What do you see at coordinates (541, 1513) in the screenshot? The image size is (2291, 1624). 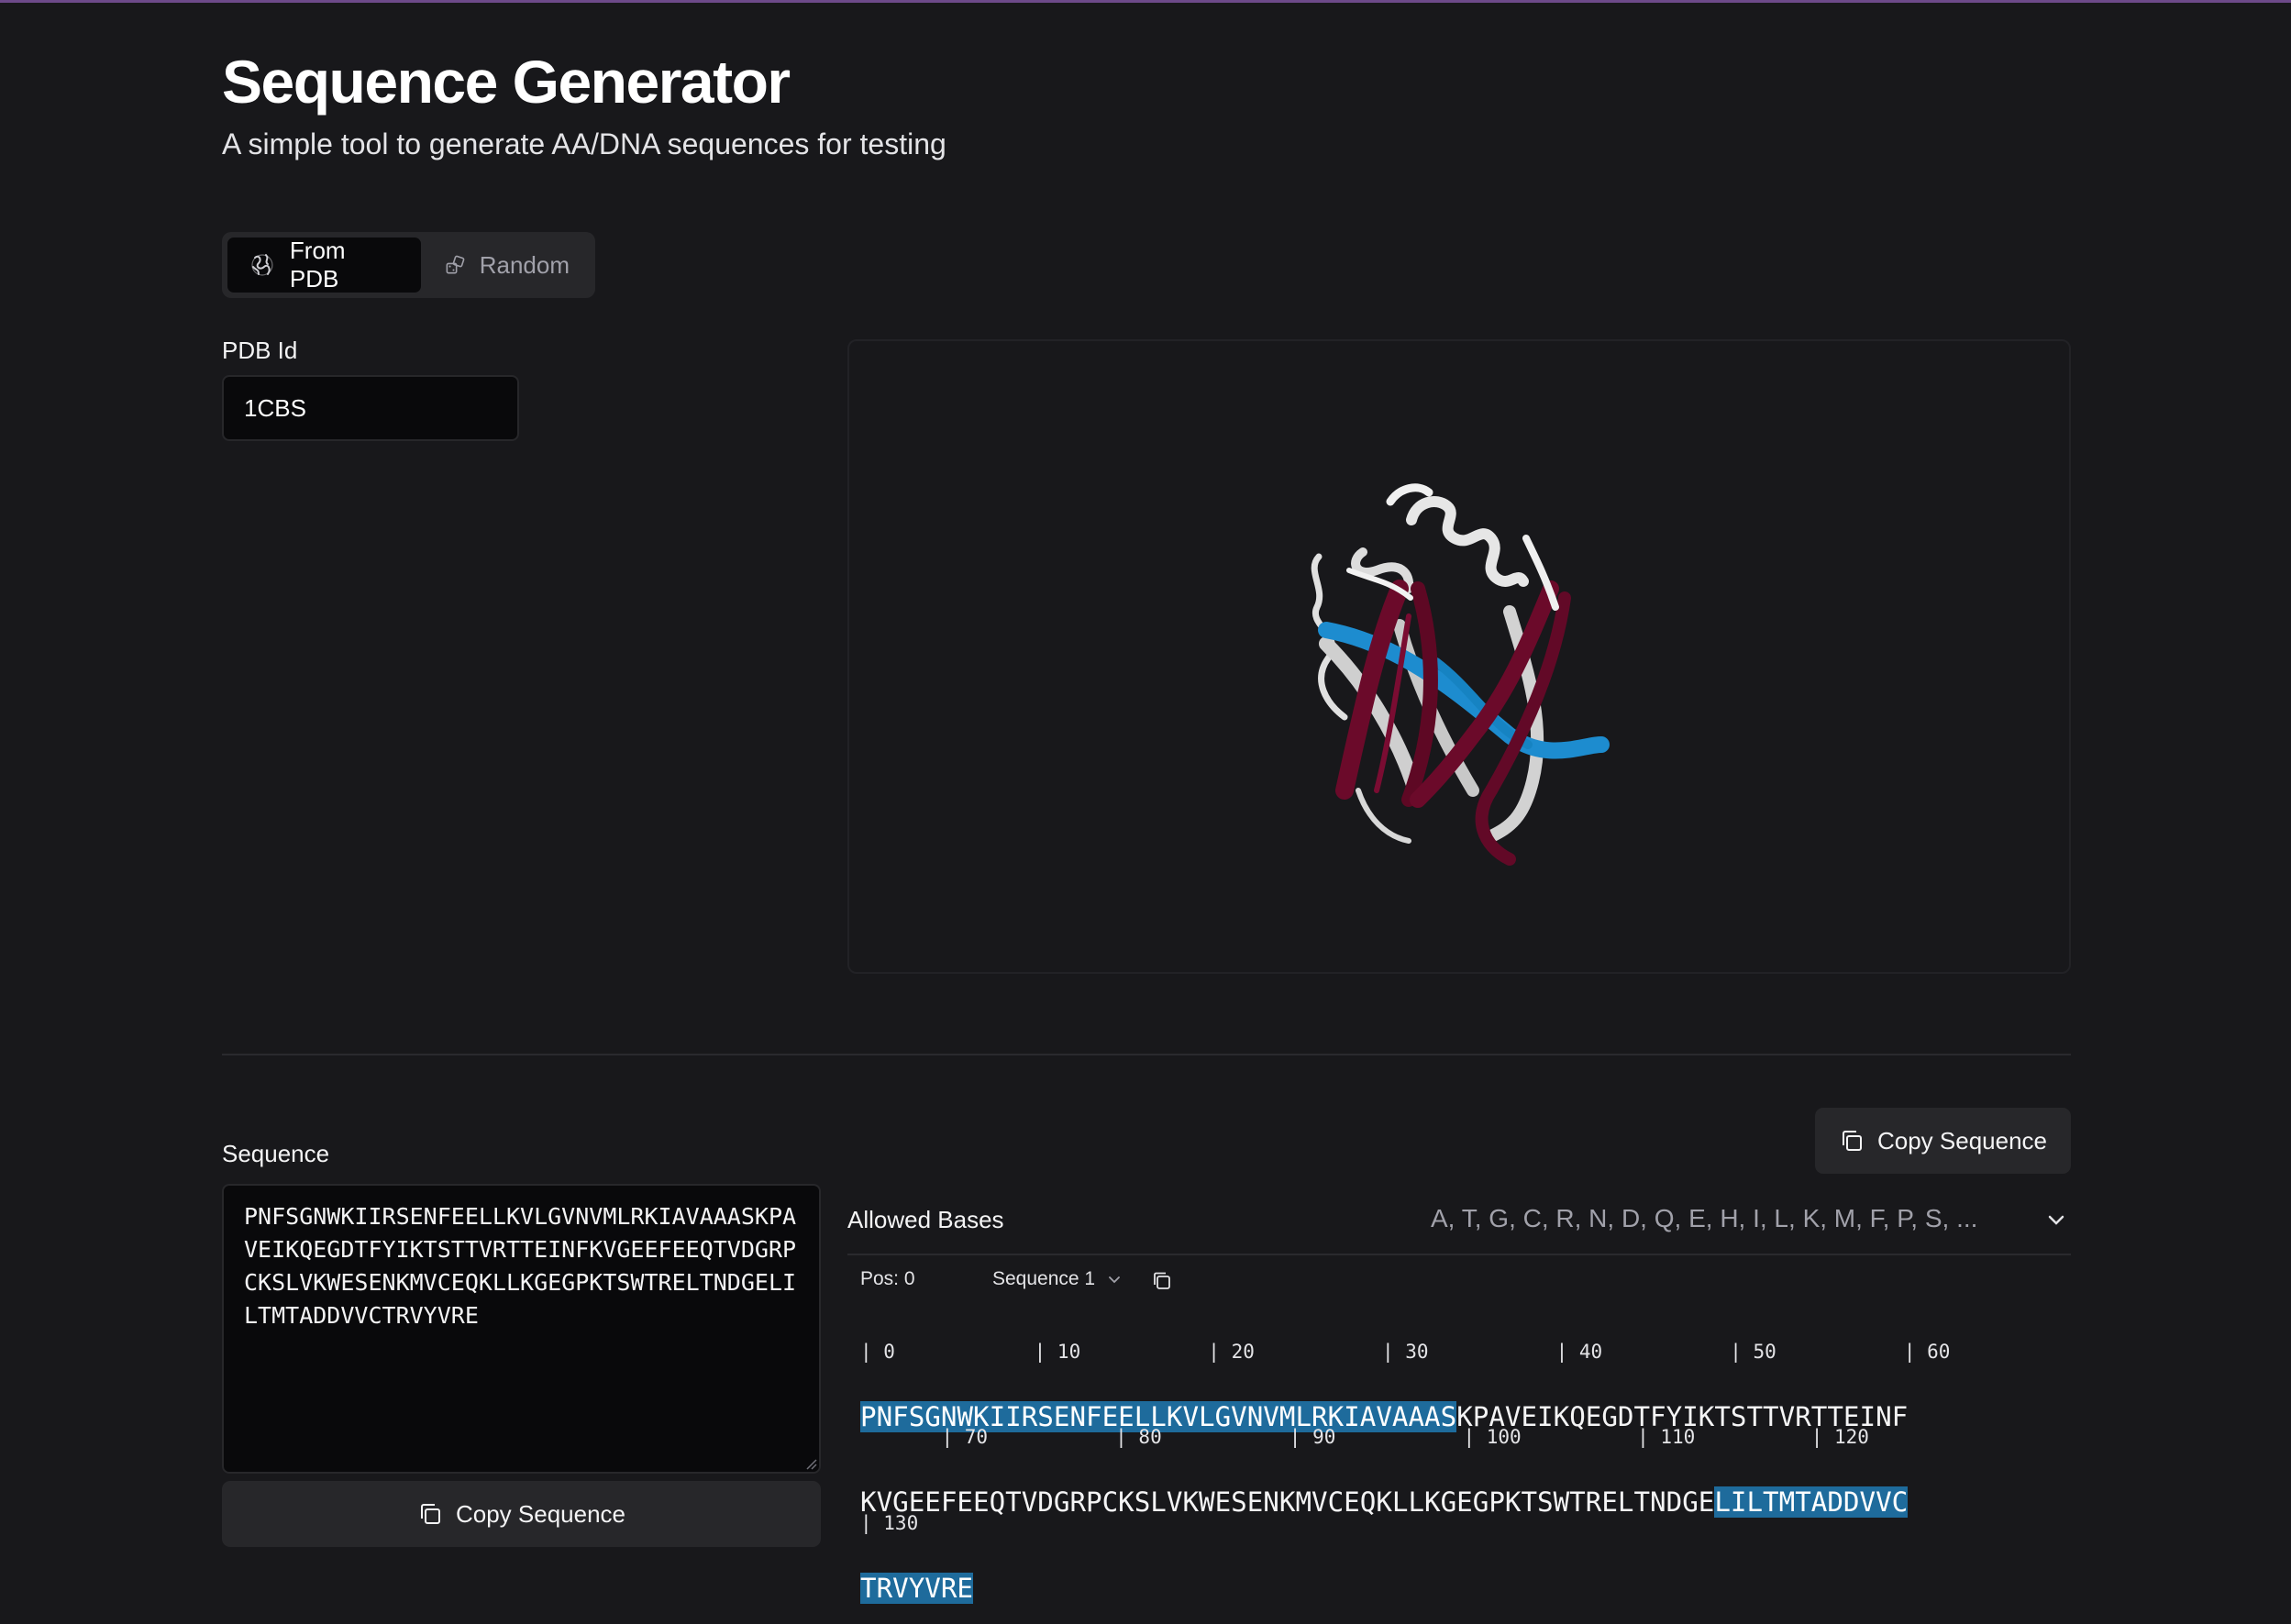 I see `copy-sequence-label: Copy Sequence` at bounding box center [541, 1513].